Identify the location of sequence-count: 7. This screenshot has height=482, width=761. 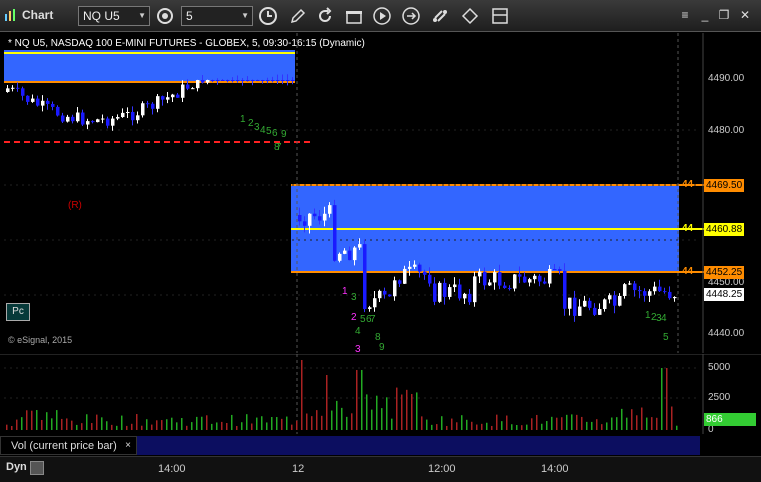
(373, 319).